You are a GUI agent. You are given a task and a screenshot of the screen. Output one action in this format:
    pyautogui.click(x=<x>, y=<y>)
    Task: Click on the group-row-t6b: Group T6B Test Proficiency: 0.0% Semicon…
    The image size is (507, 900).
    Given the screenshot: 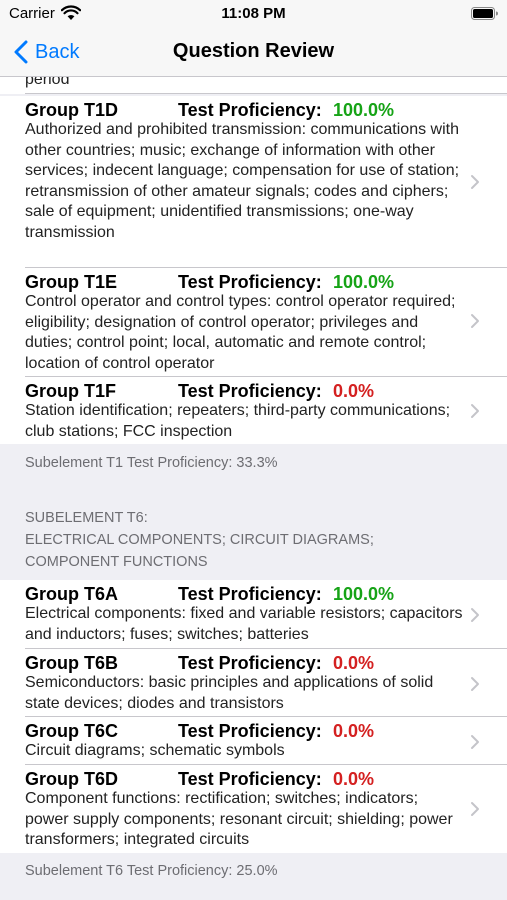 What is the action you would take?
    pyautogui.click(x=253, y=683)
    